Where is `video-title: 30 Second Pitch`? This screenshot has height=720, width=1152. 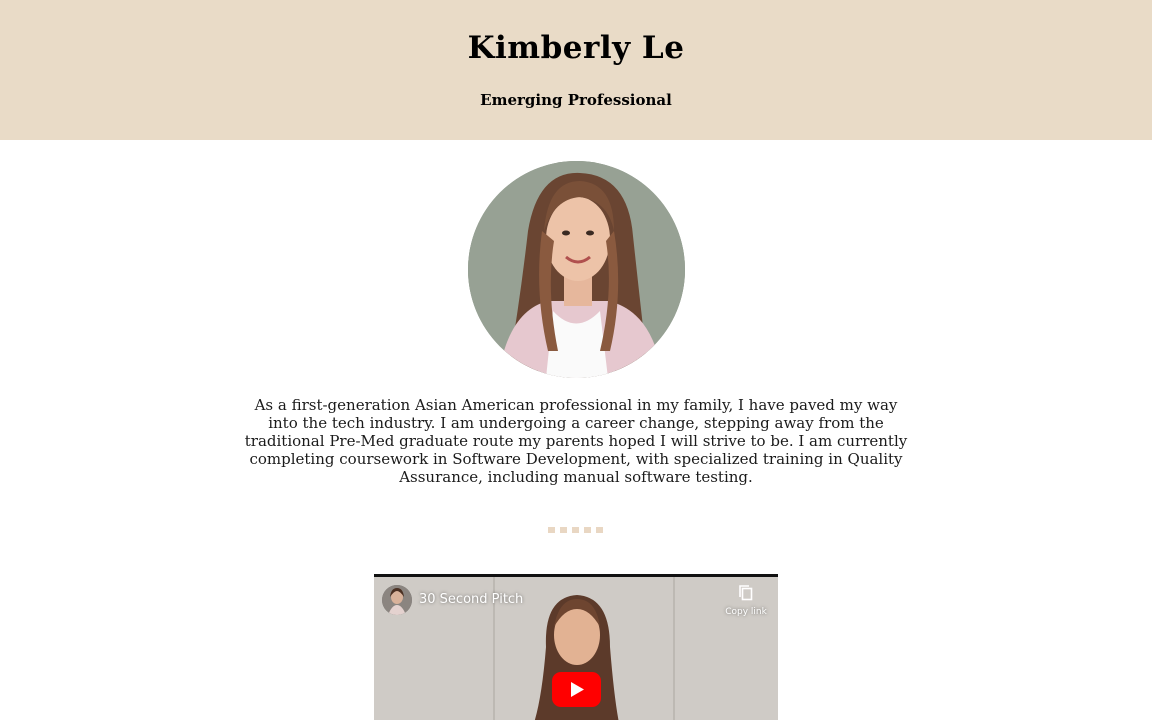 video-title: 30 Second Pitch is located at coordinates (471, 599).